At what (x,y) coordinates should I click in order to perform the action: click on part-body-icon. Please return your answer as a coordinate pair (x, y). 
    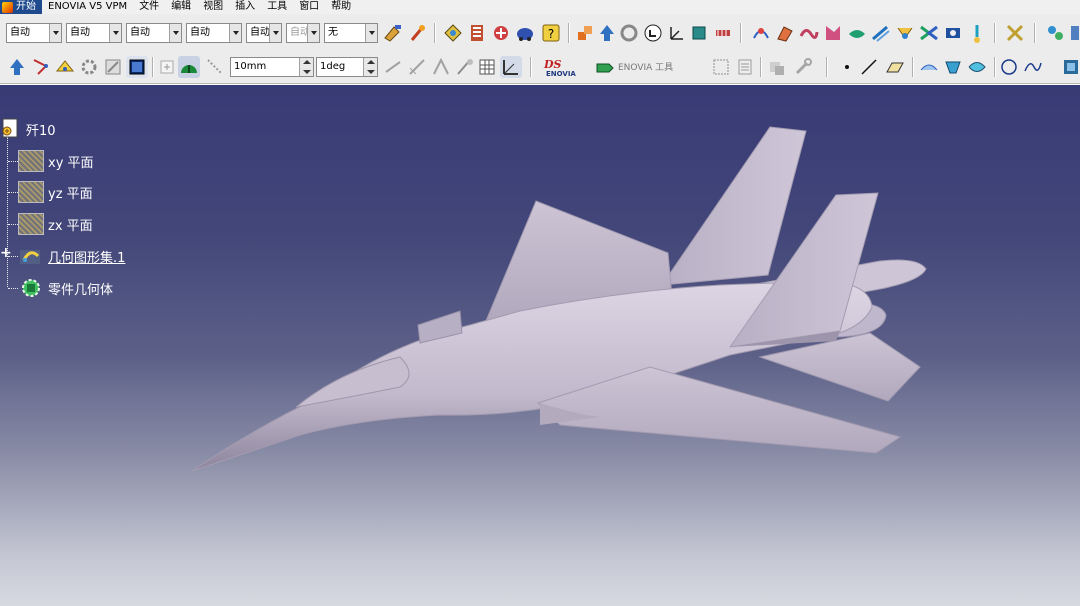
    Looking at the image, I should click on (31, 288).